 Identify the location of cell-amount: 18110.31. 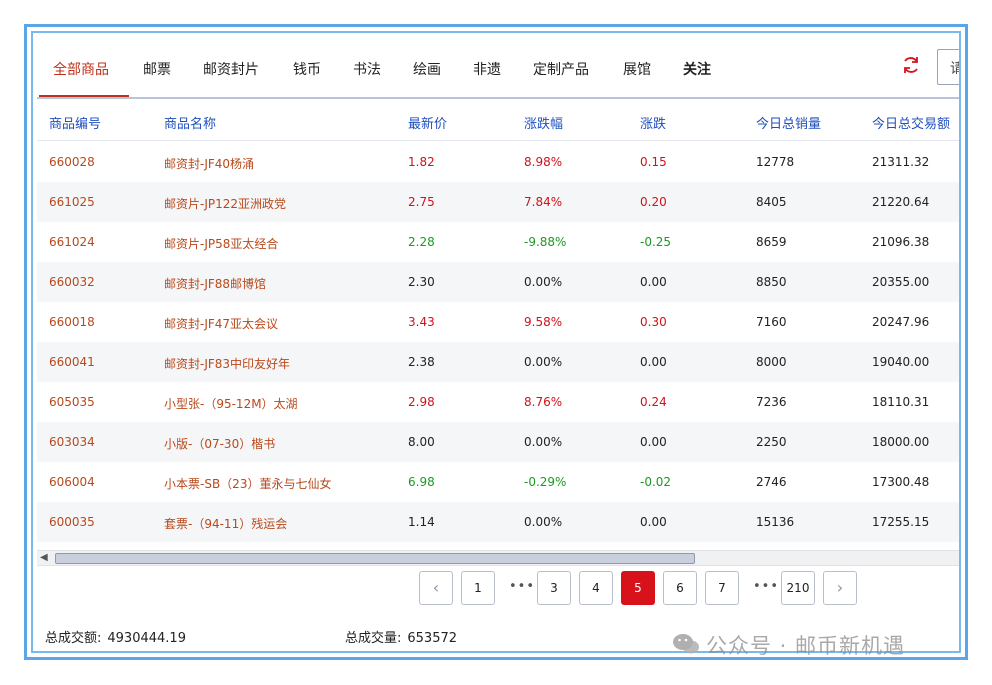
(901, 402).